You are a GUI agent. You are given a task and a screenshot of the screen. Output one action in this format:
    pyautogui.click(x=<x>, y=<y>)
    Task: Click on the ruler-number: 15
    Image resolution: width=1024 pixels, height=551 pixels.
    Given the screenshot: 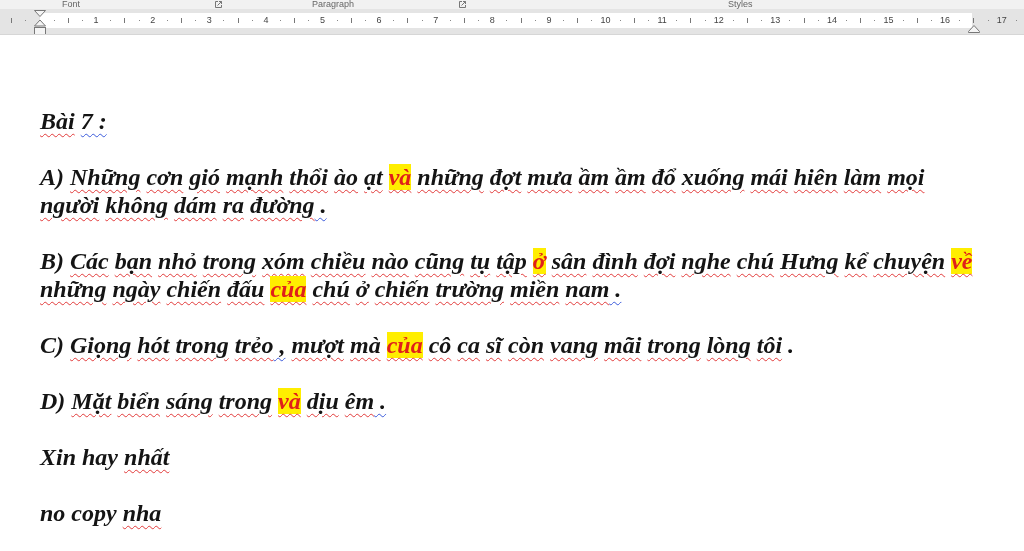 What is the action you would take?
    pyautogui.click(x=888, y=20)
    